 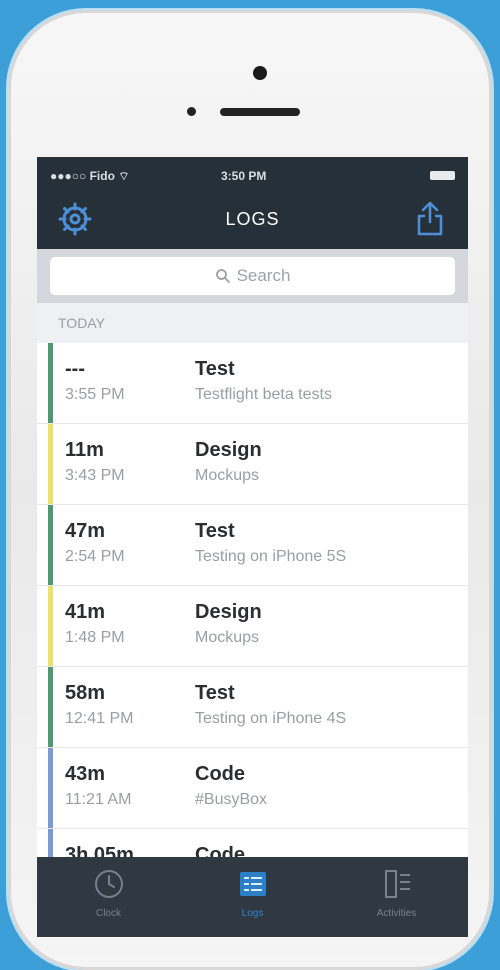 I want to click on tab-clock: Clock, so click(x=108, y=897).